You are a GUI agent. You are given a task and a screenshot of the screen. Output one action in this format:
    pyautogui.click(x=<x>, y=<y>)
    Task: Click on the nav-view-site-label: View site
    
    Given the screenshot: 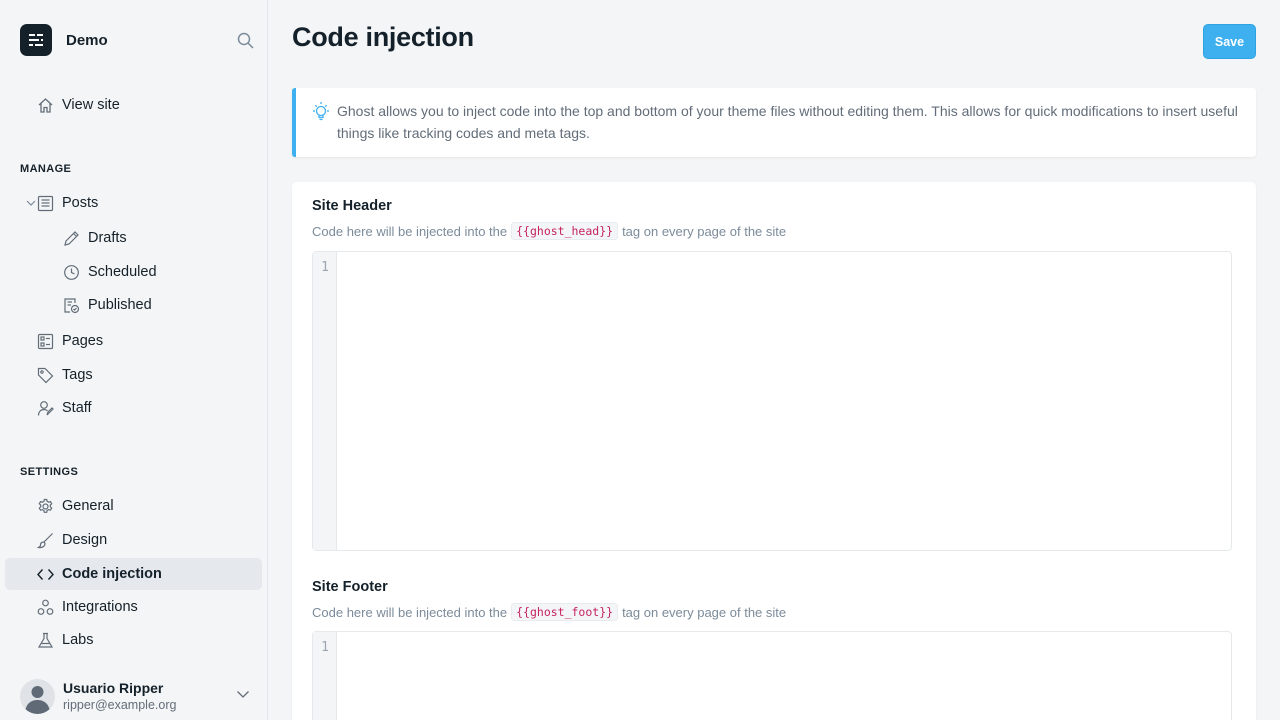 What is the action you would take?
    pyautogui.click(x=91, y=105)
    